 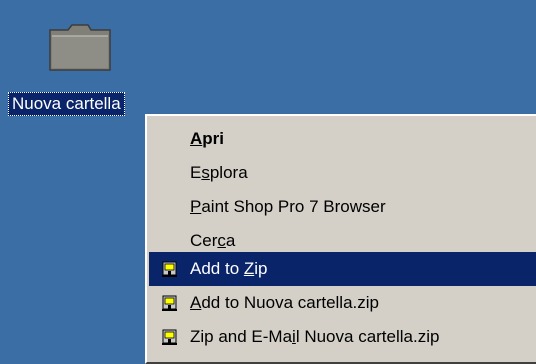 What do you see at coordinates (342, 269) in the screenshot?
I see `menu-item-add-to-zip: Add to Zip` at bounding box center [342, 269].